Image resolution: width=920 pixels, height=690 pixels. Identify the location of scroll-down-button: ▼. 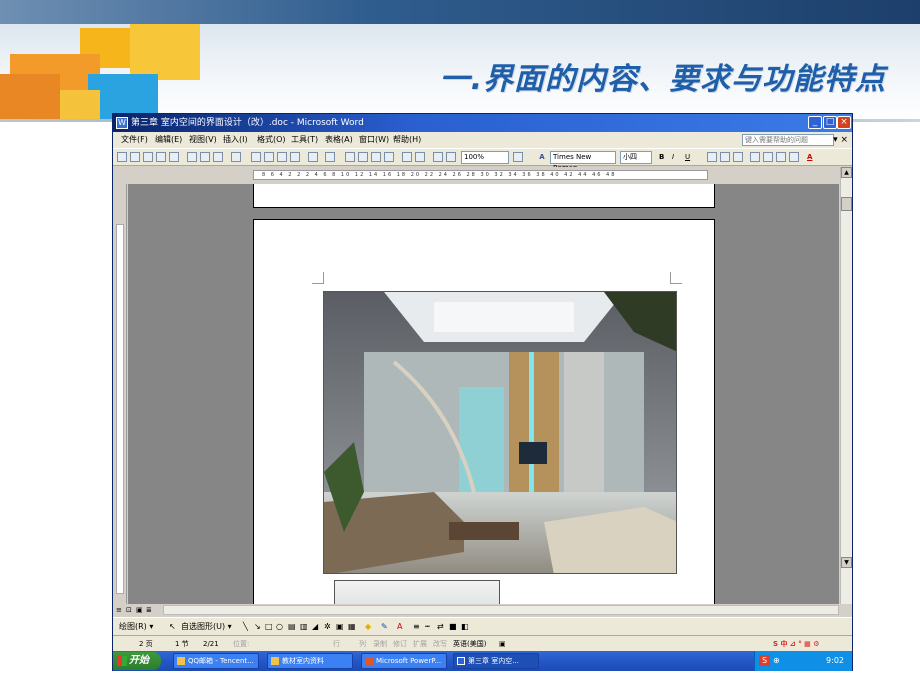
(846, 562).